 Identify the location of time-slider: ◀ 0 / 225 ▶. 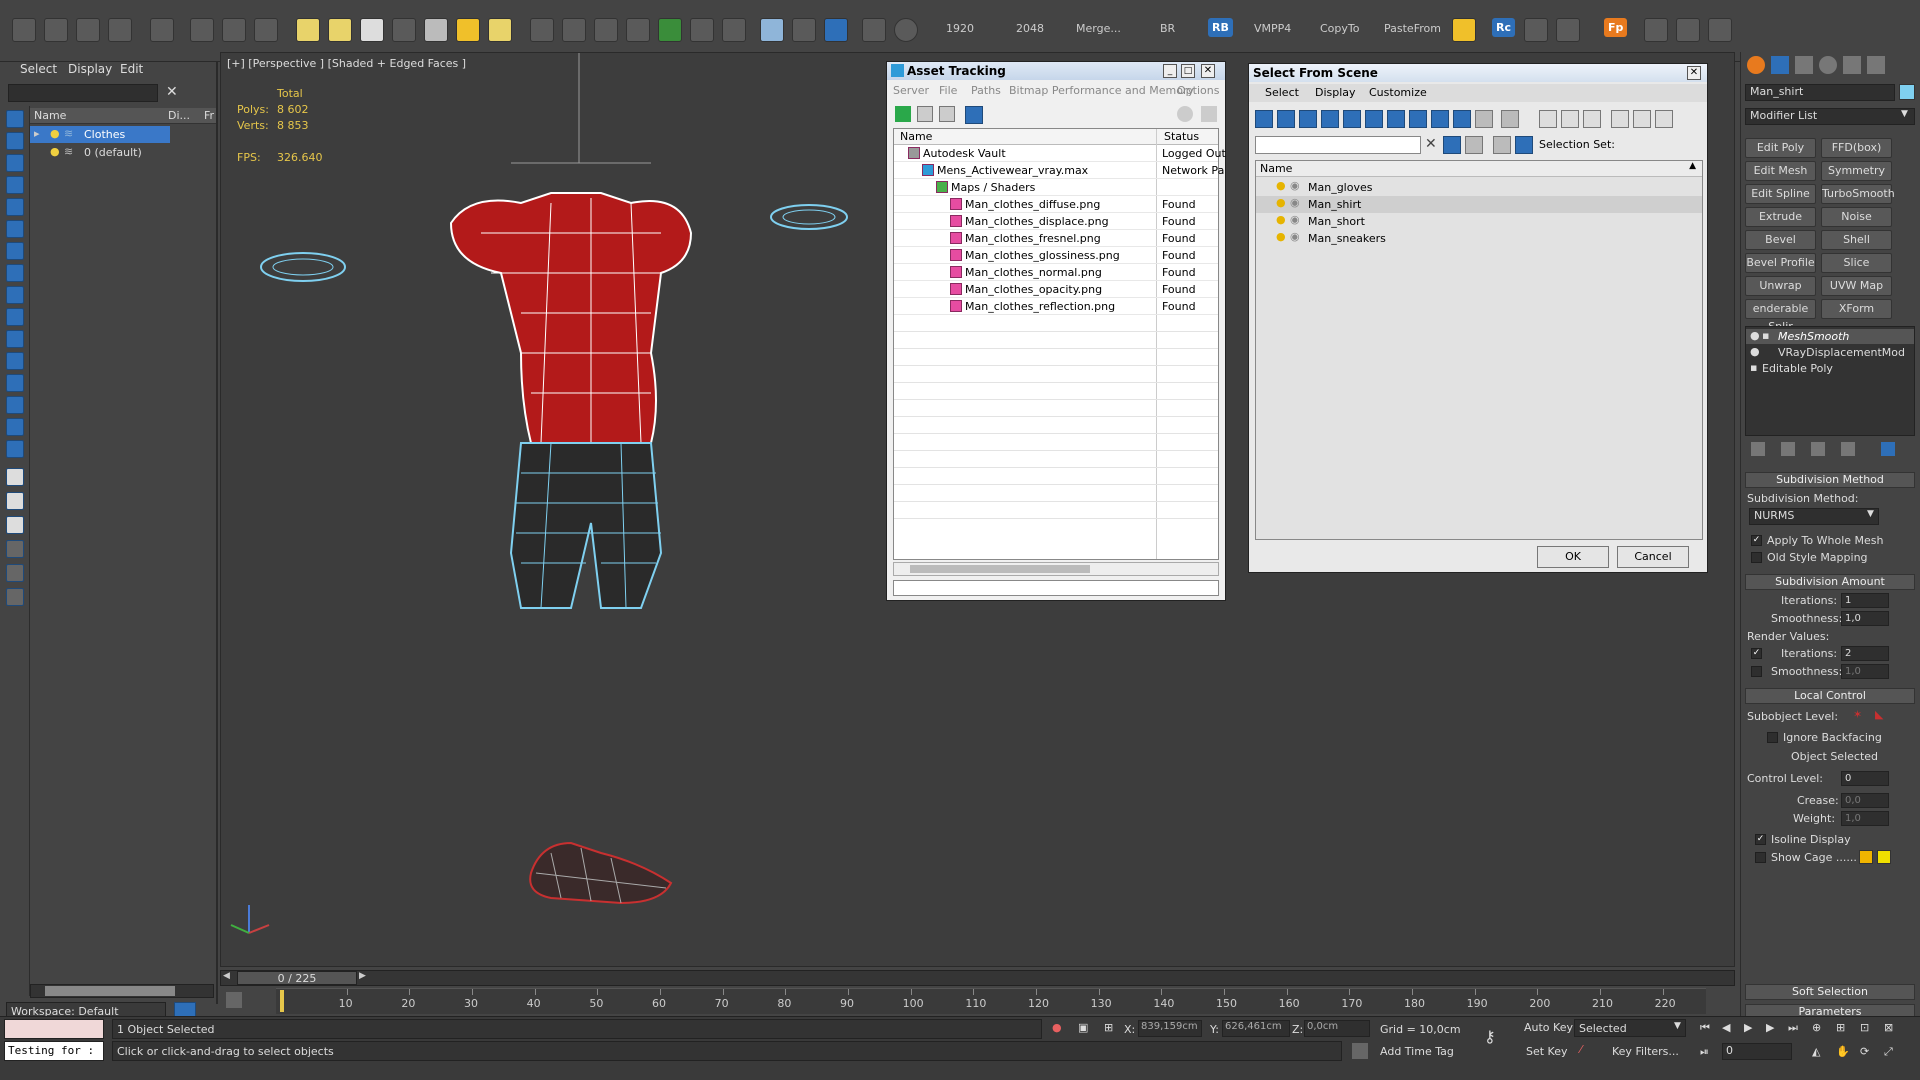
(977, 978).